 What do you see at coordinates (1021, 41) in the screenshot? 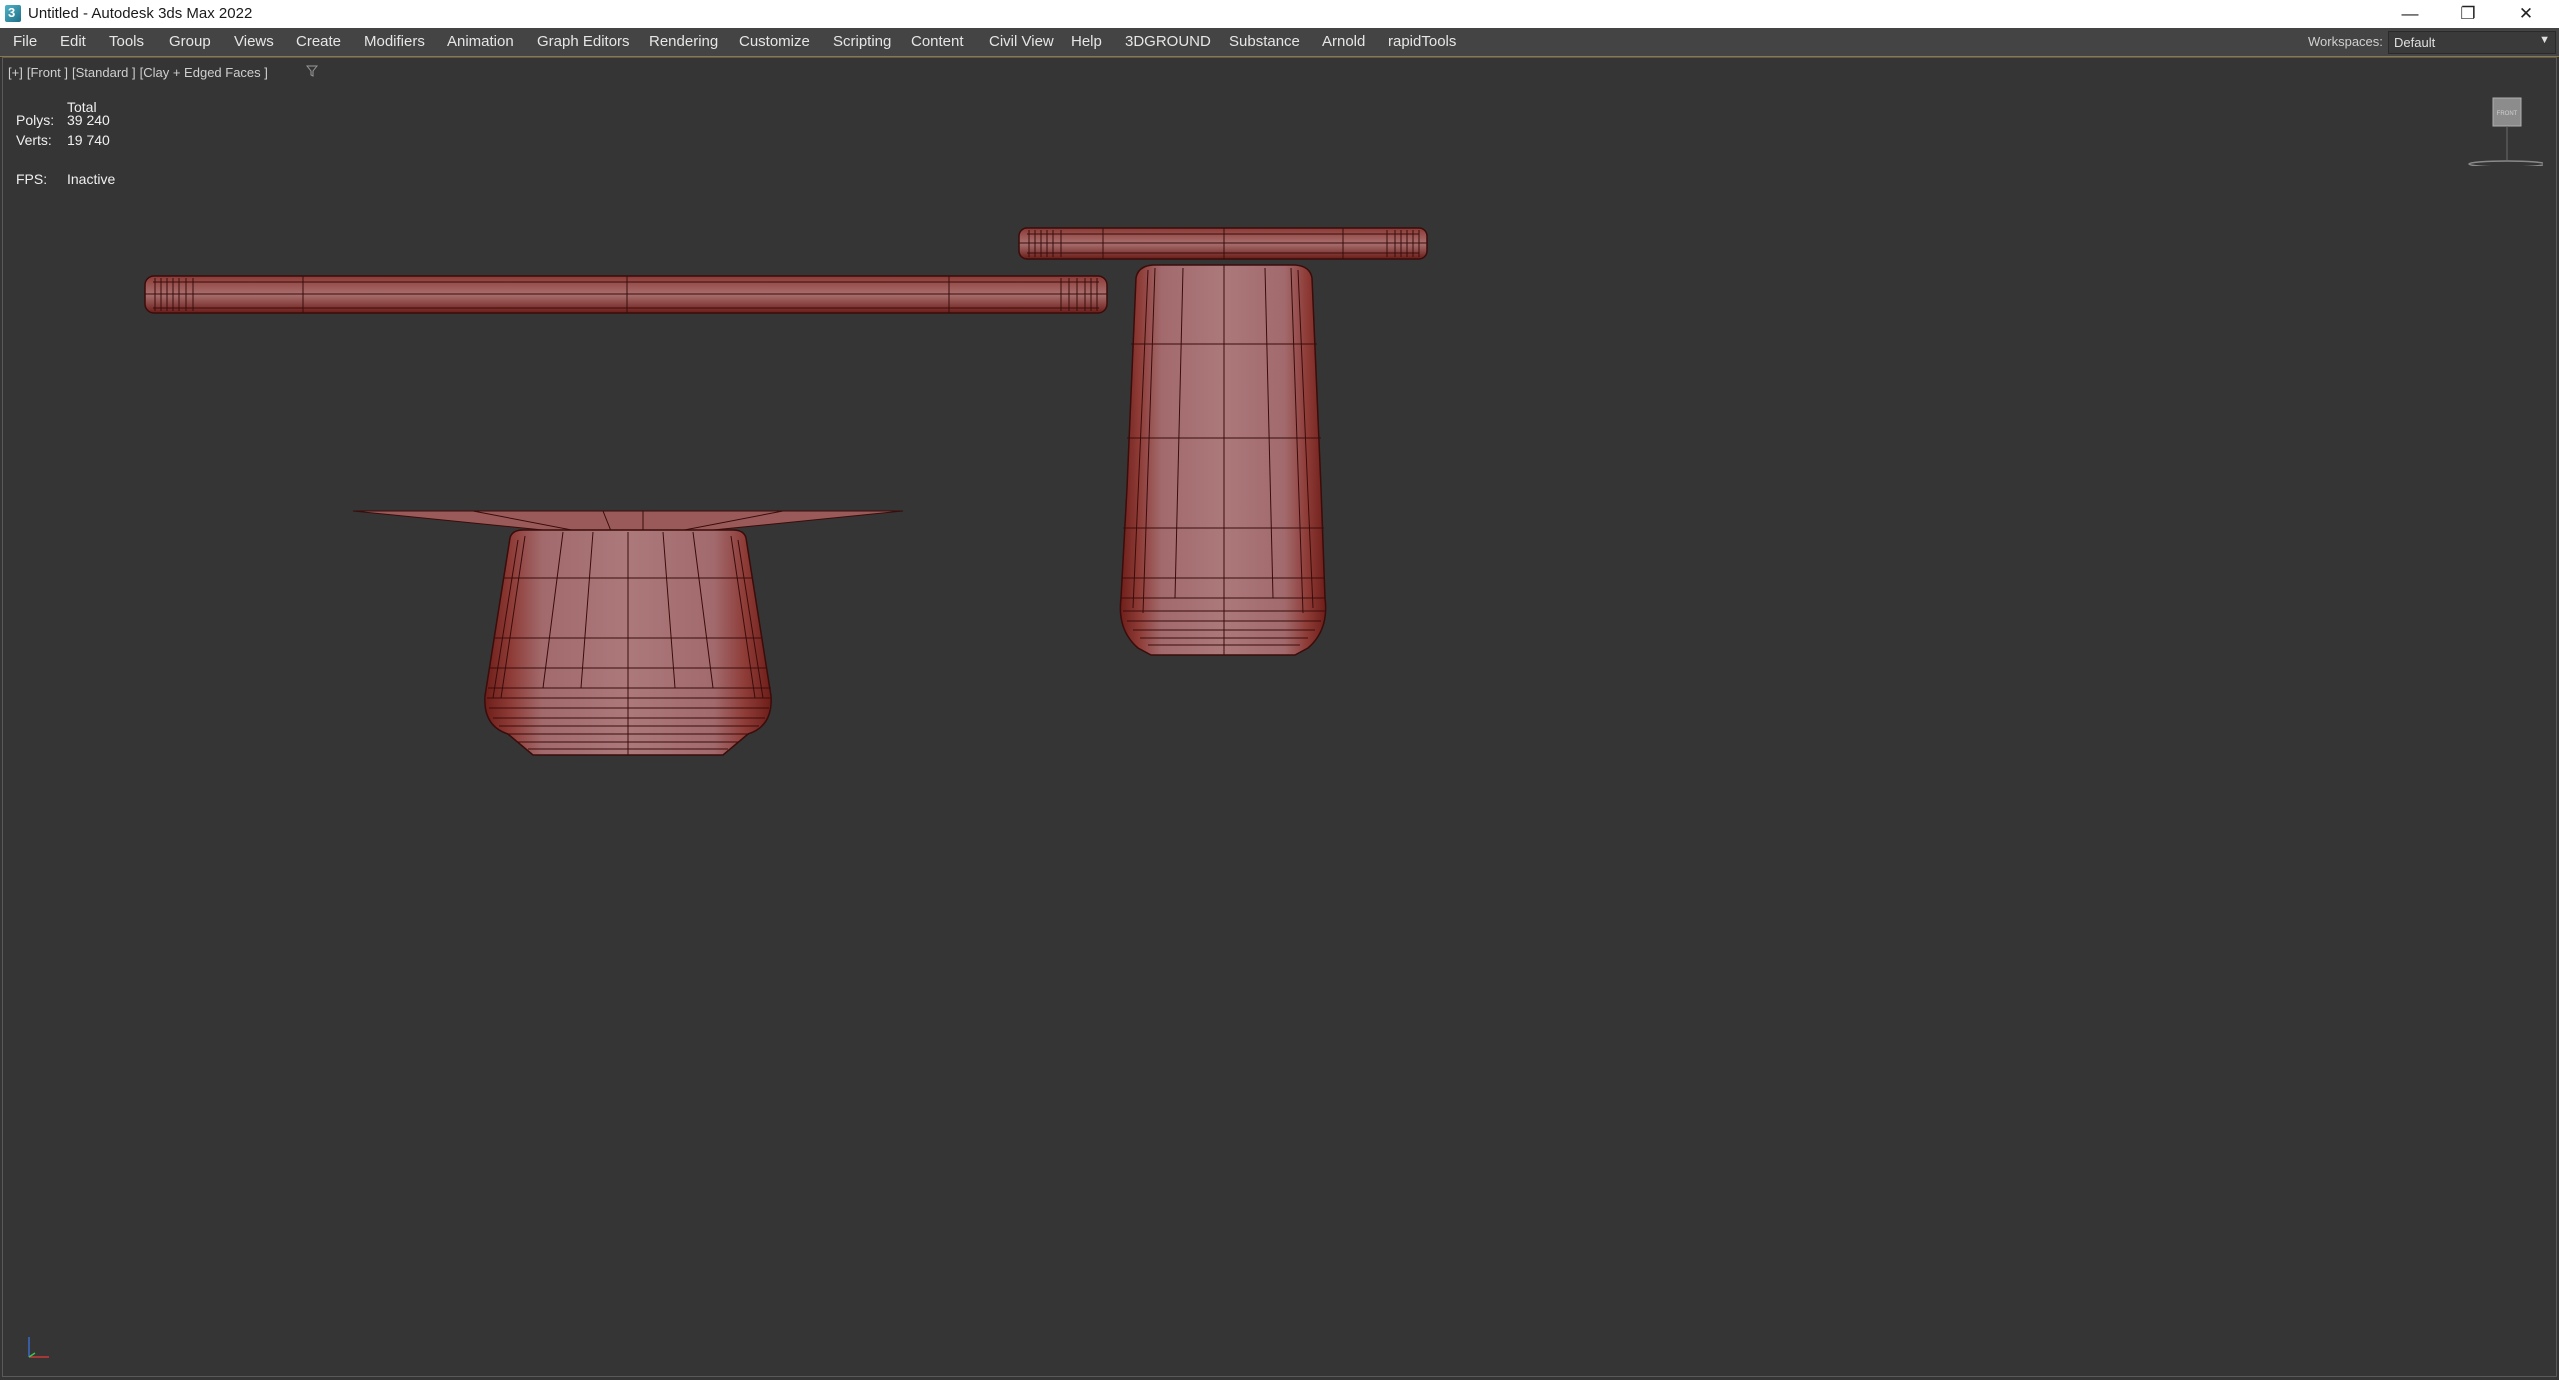
I see `menu-civil-view: Civil View` at bounding box center [1021, 41].